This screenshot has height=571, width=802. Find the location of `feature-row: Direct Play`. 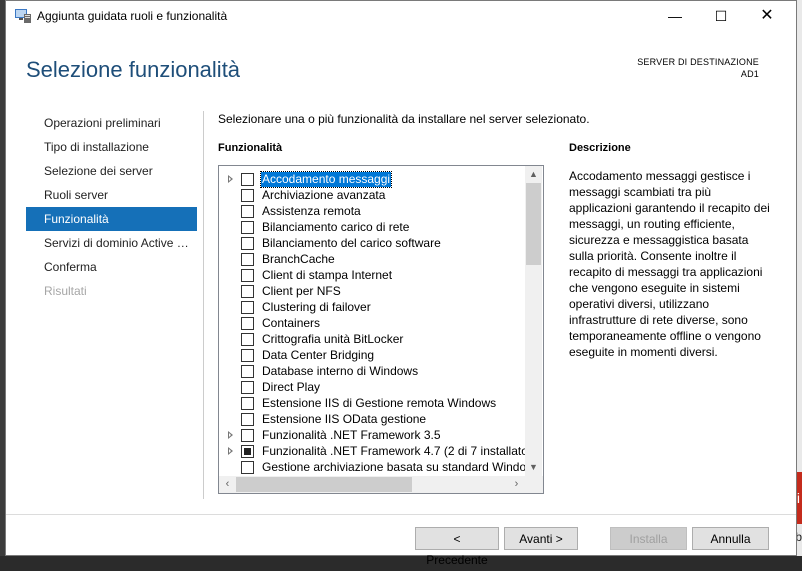

feature-row: Direct Play is located at coordinates (372, 388).